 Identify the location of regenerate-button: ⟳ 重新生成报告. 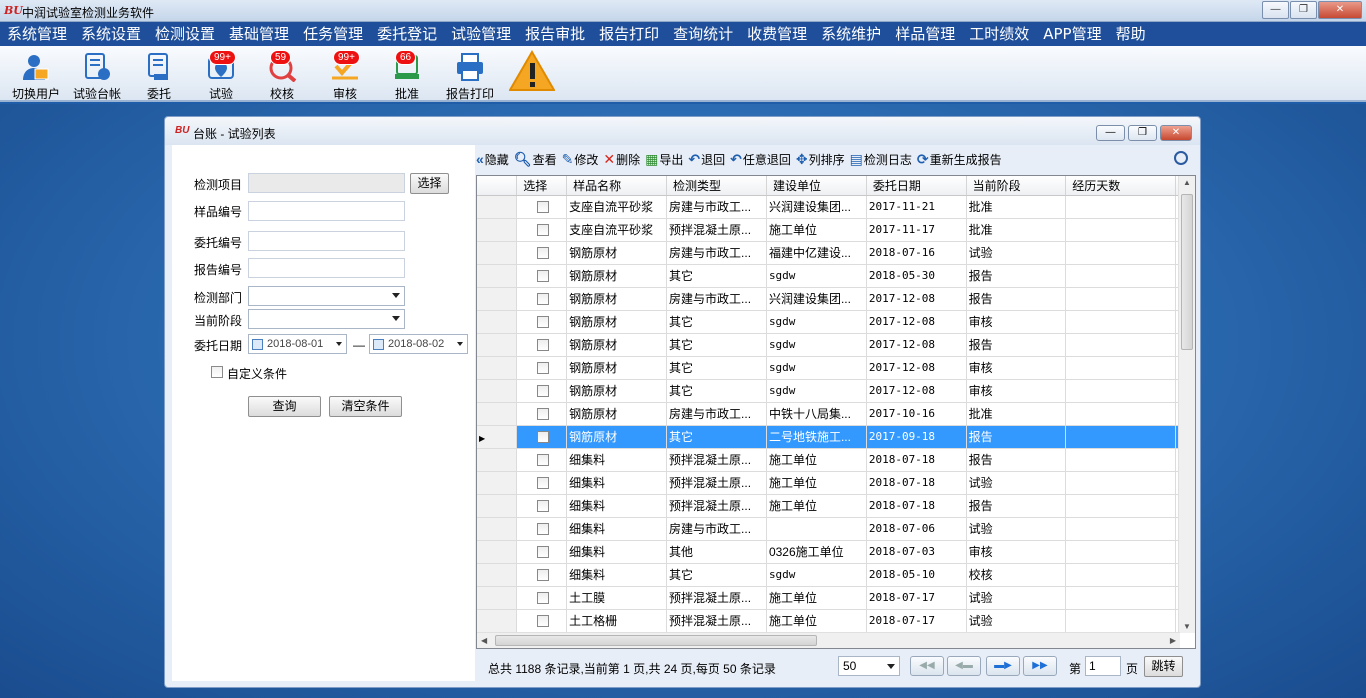
(959, 159).